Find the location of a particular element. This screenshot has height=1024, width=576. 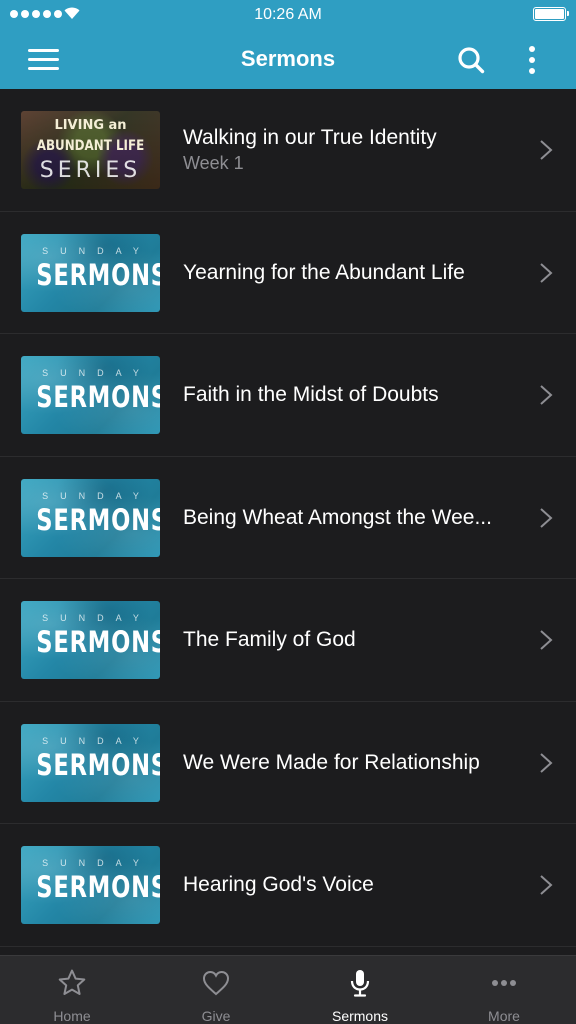

tab-label: Home is located at coordinates (72, 1016).